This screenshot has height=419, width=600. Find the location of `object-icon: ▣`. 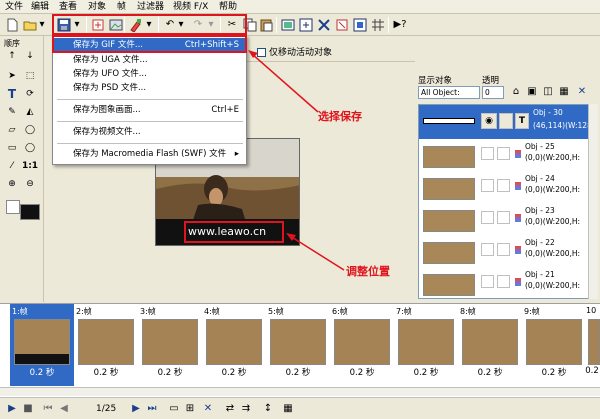

object-icon: ▣ is located at coordinates (532, 92).